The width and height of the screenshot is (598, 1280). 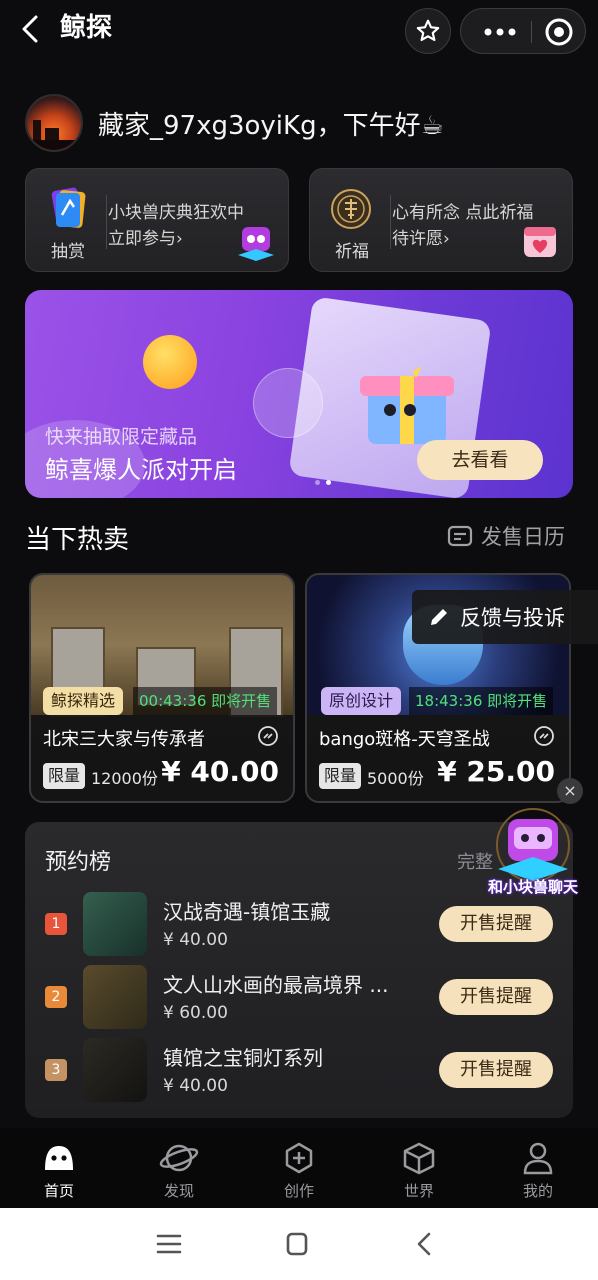 What do you see at coordinates (176, 213) in the screenshot?
I see `card-title: 小块兽庆典狂欢中` at bounding box center [176, 213].